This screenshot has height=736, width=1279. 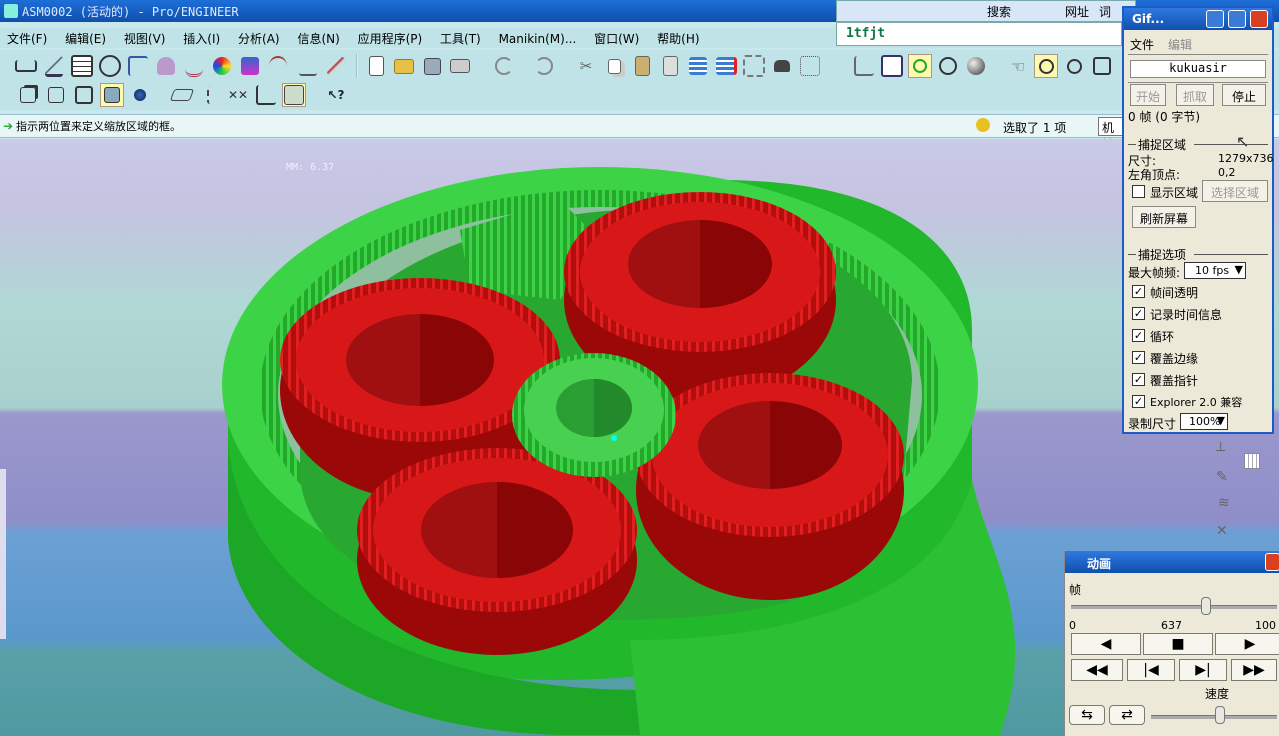 I want to click on loop-checkbox: ✓, so click(x=1138, y=335).